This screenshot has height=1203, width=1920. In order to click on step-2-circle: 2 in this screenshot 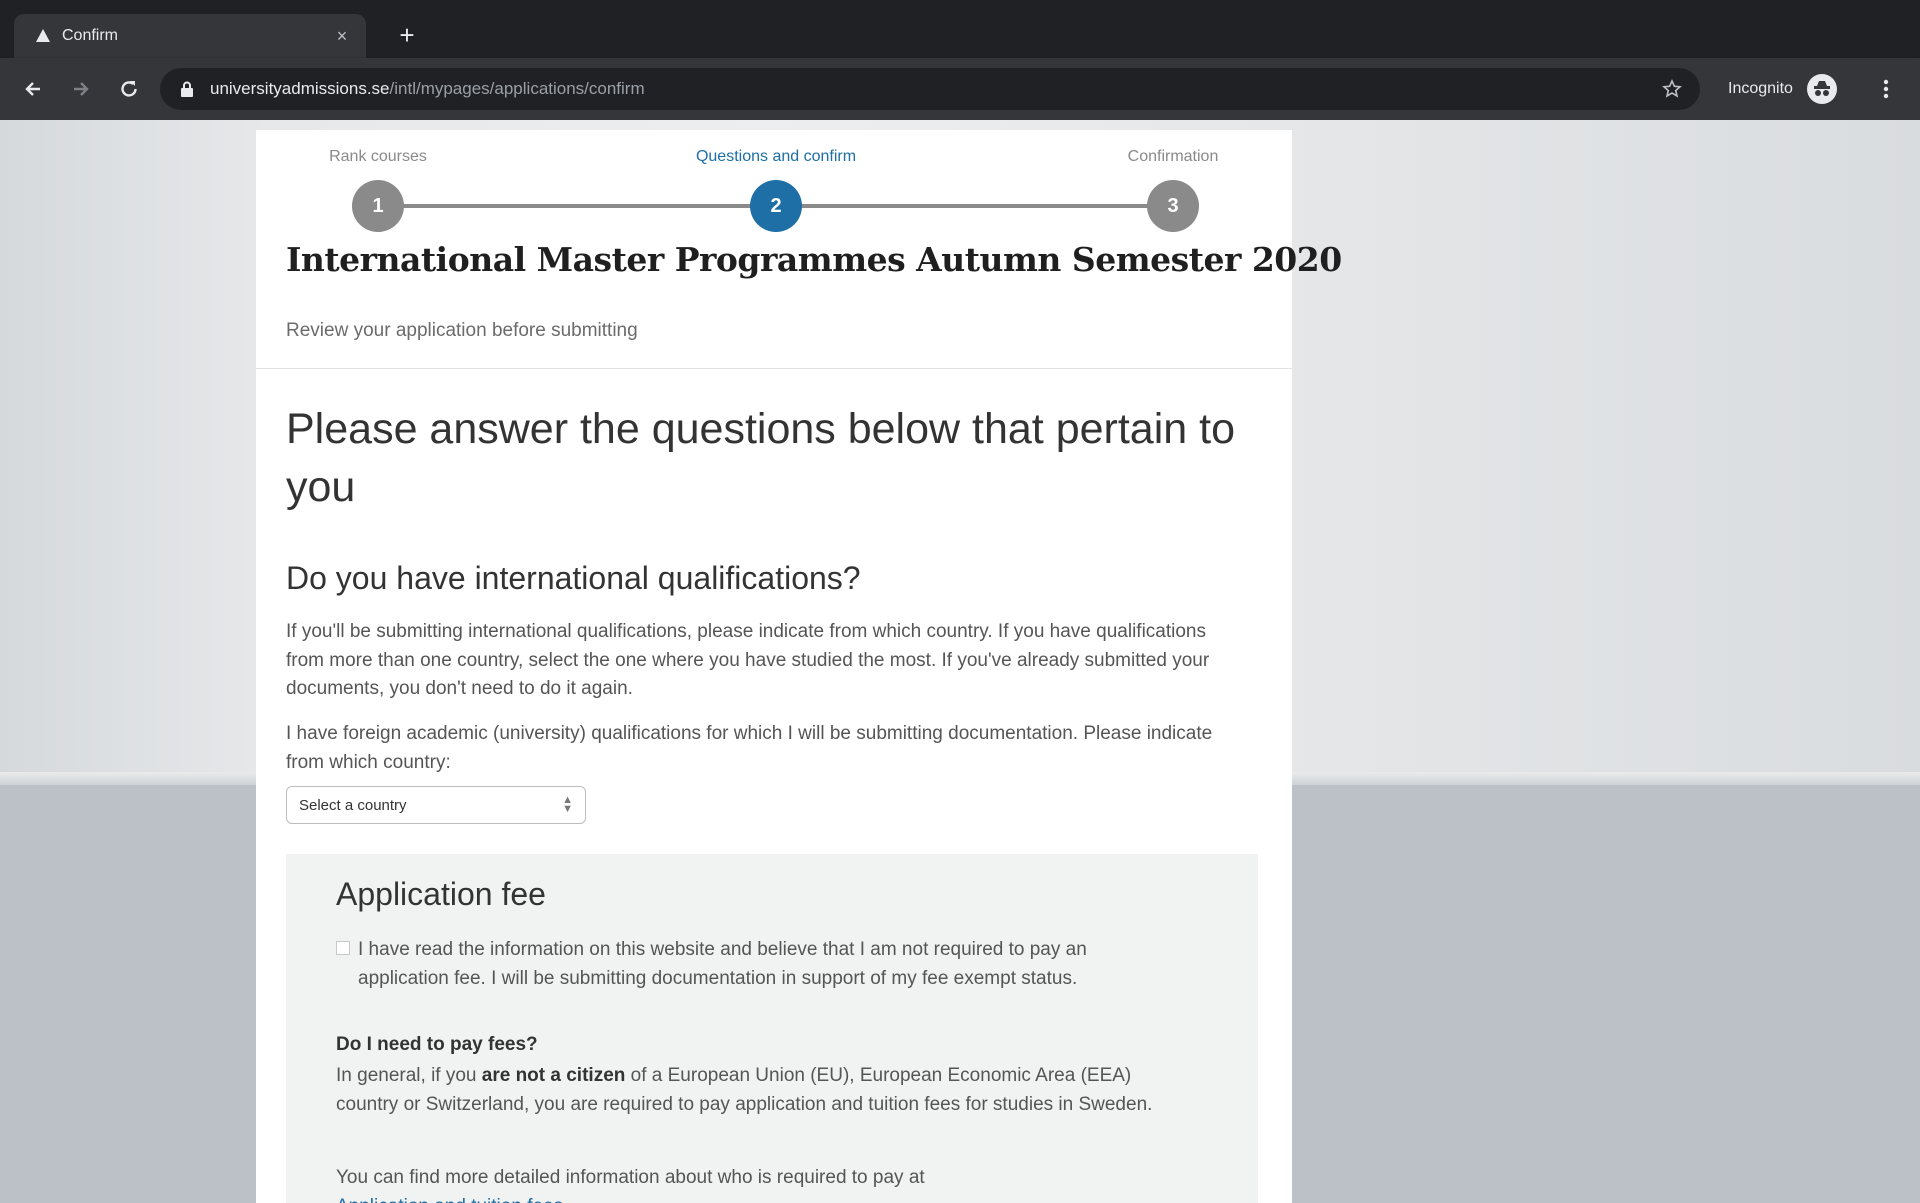, I will do `click(776, 206)`.